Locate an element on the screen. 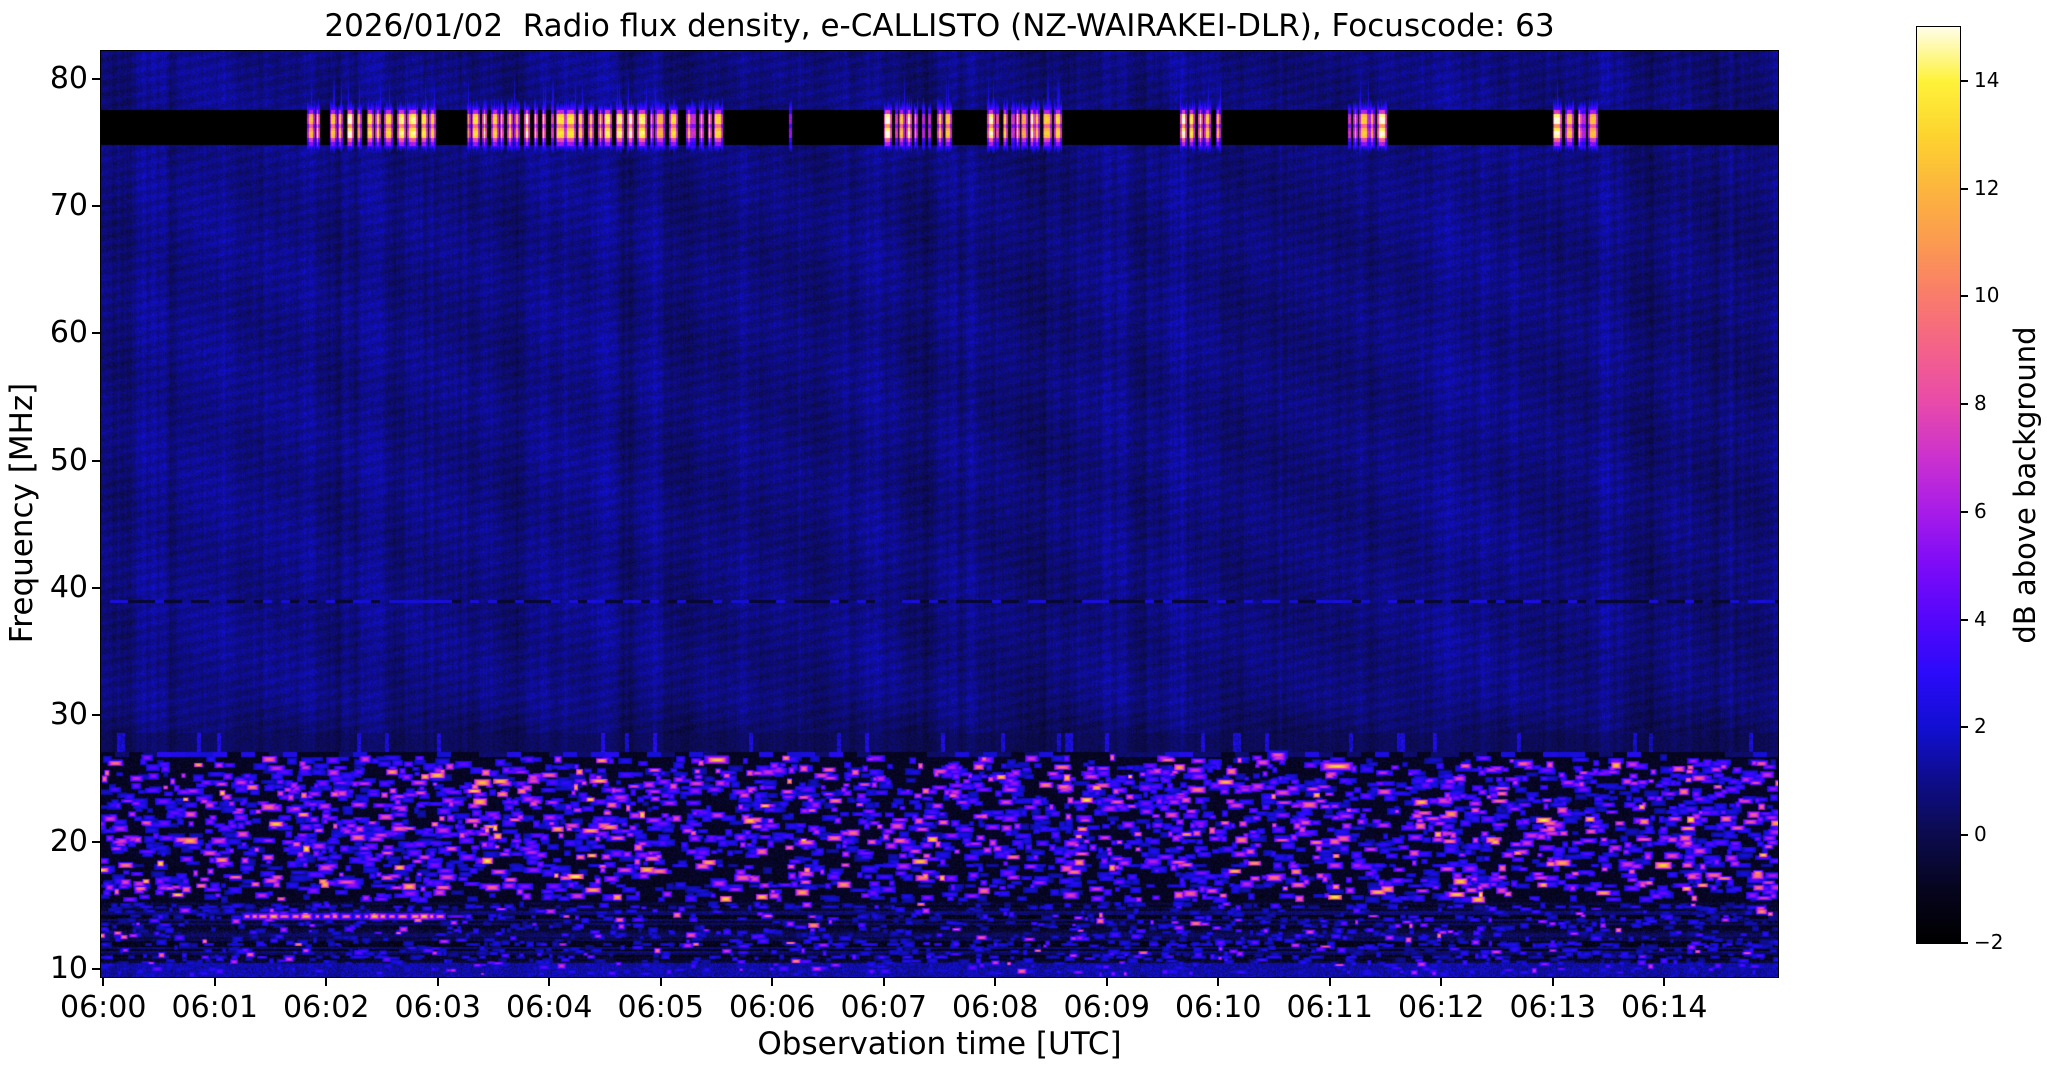 Image resolution: width=2047 pixels, height=1067 pixels. colorbar is located at coordinates (1938, 485).